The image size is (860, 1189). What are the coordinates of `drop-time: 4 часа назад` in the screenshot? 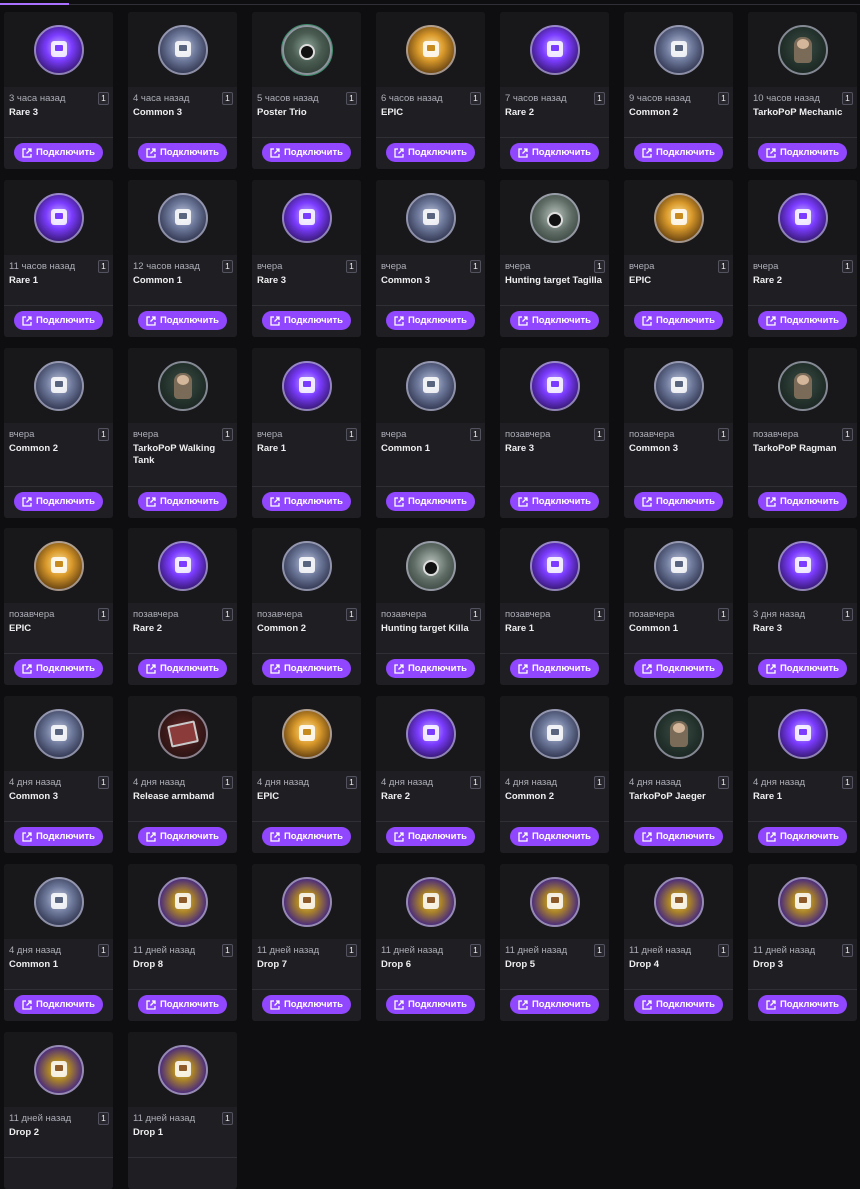 It's located at (161, 98).